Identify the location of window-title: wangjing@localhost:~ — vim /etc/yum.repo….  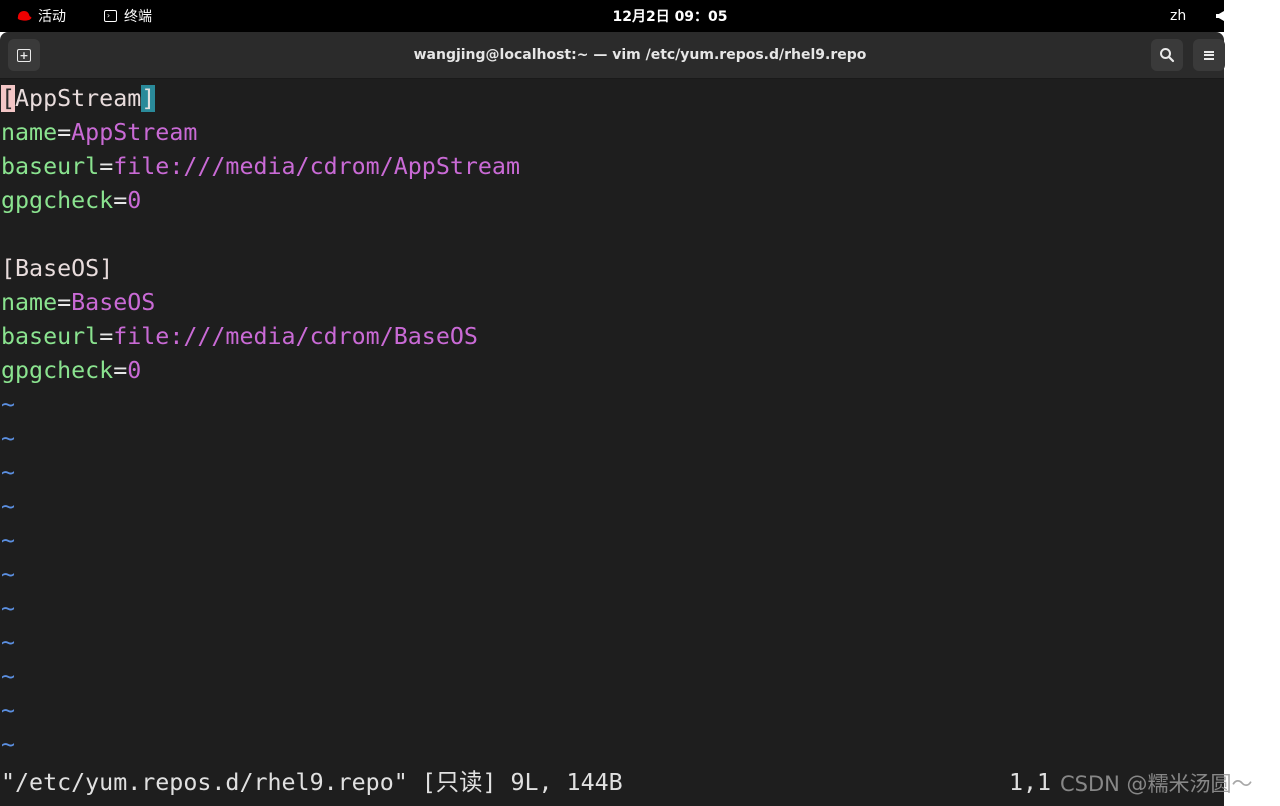
(640, 55).